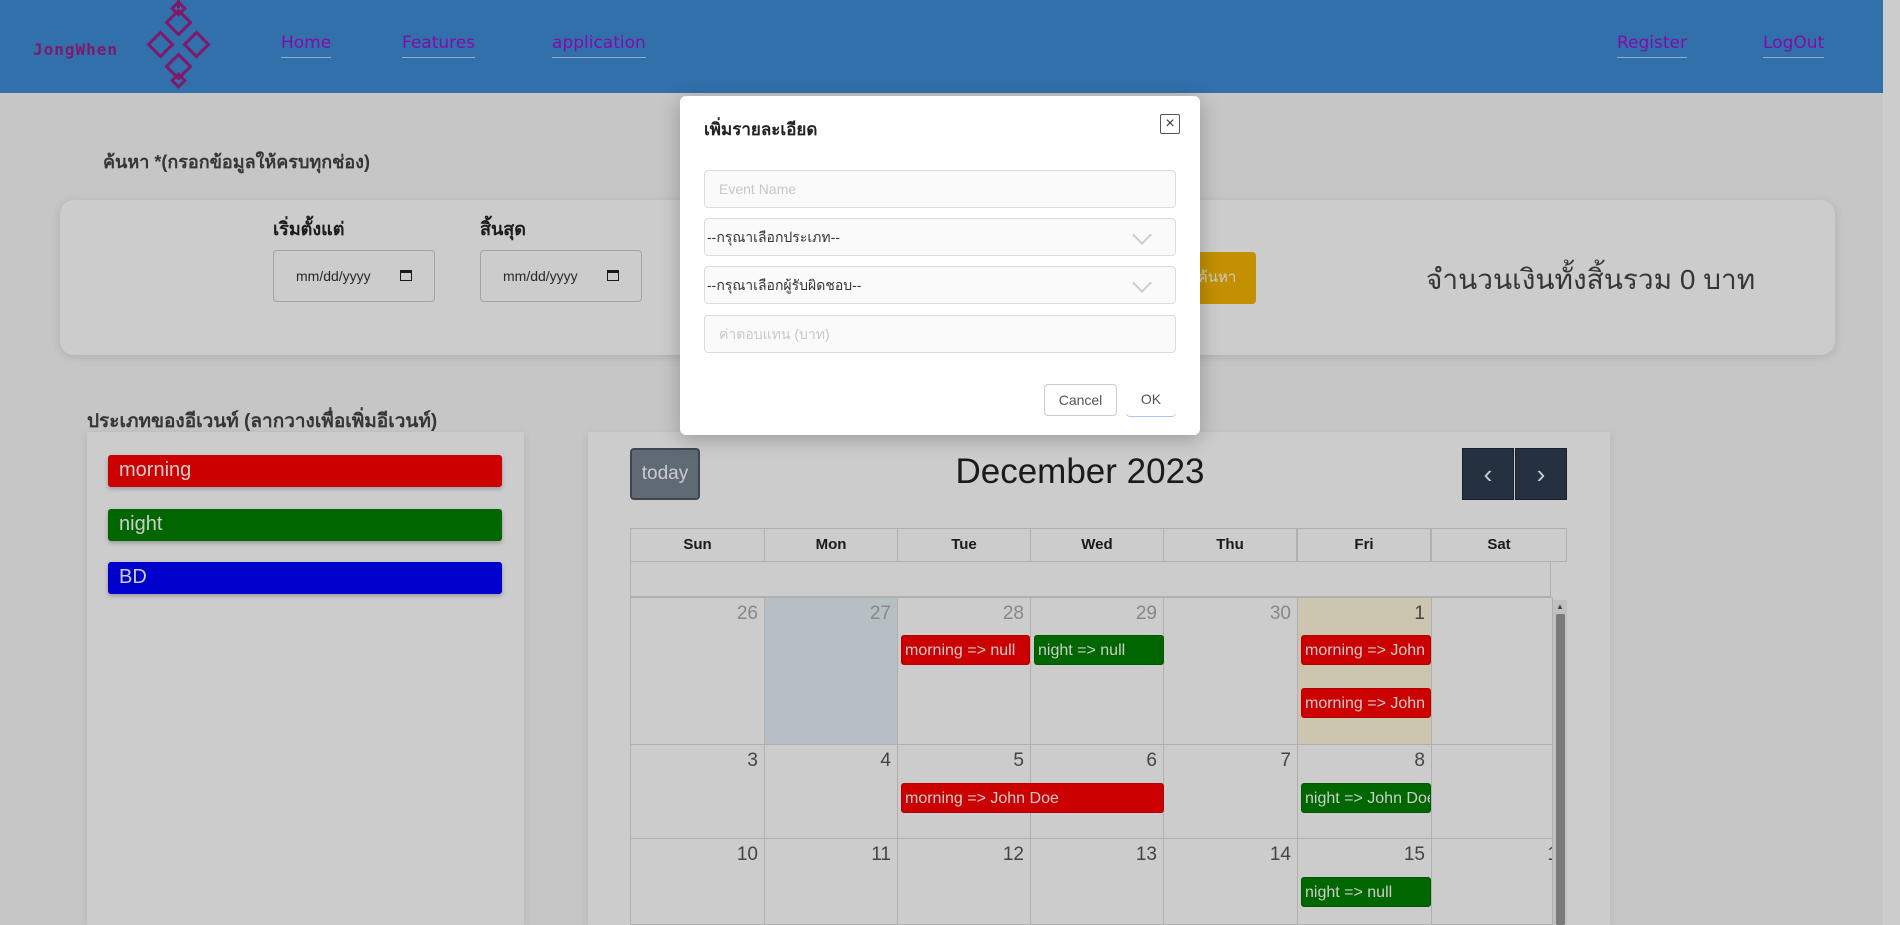 This screenshot has height=925, width=1900. I want to click on ok-button: OK, so click(1151, 400).